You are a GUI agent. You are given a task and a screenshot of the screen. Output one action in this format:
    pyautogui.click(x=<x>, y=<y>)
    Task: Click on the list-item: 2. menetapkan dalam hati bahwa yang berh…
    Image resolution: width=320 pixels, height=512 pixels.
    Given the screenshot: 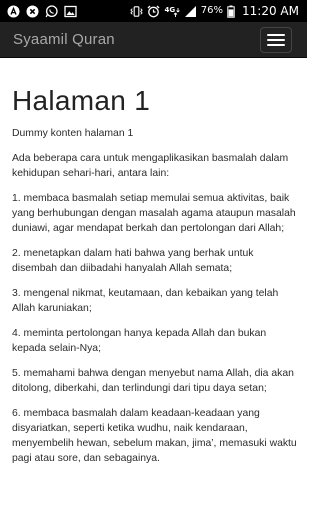 What is the action you would take?
    pyautogui.click(x=133, y=261)
    